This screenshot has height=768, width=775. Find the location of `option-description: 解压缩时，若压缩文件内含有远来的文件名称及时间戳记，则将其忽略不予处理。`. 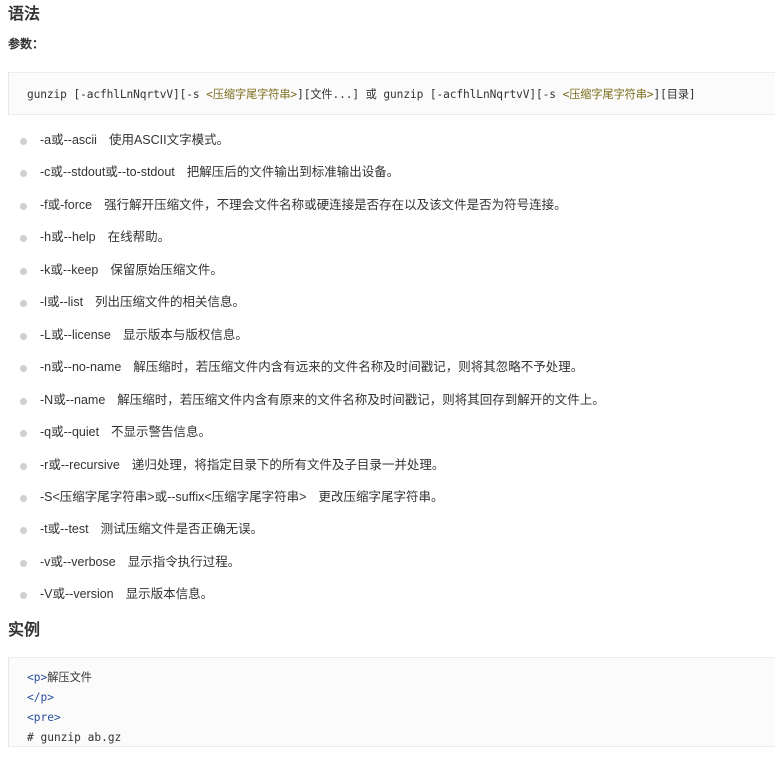

option-description: 解压缩时，若压缩文件内含有远来的文件名称及时间戳记，则将其忽略不予处理。 is located at coordinates (358, 367).